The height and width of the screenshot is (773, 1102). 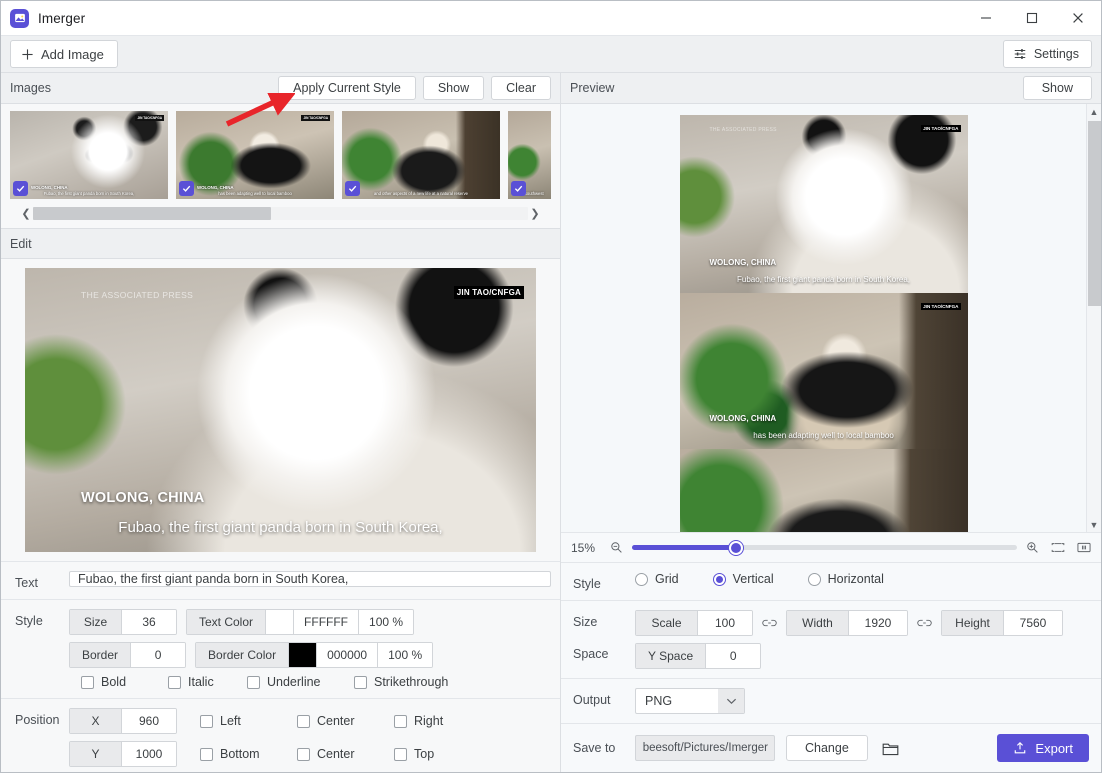 I want to click on scale-value: 100, so click(x=725, y=623).